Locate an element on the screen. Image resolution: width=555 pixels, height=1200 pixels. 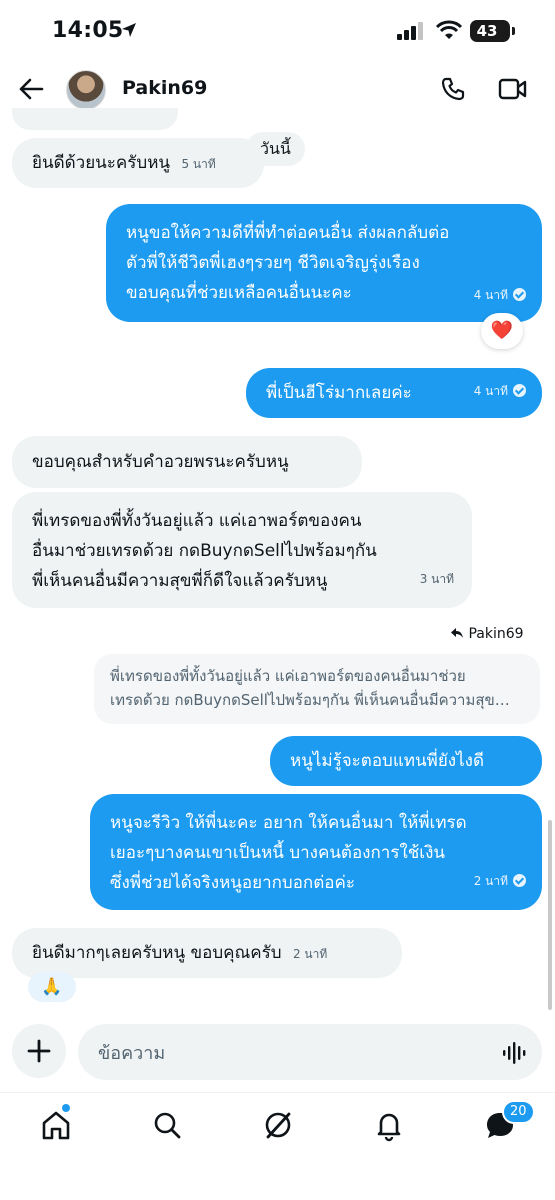
status-time: 14:05 is located at coordinates (88, 30).